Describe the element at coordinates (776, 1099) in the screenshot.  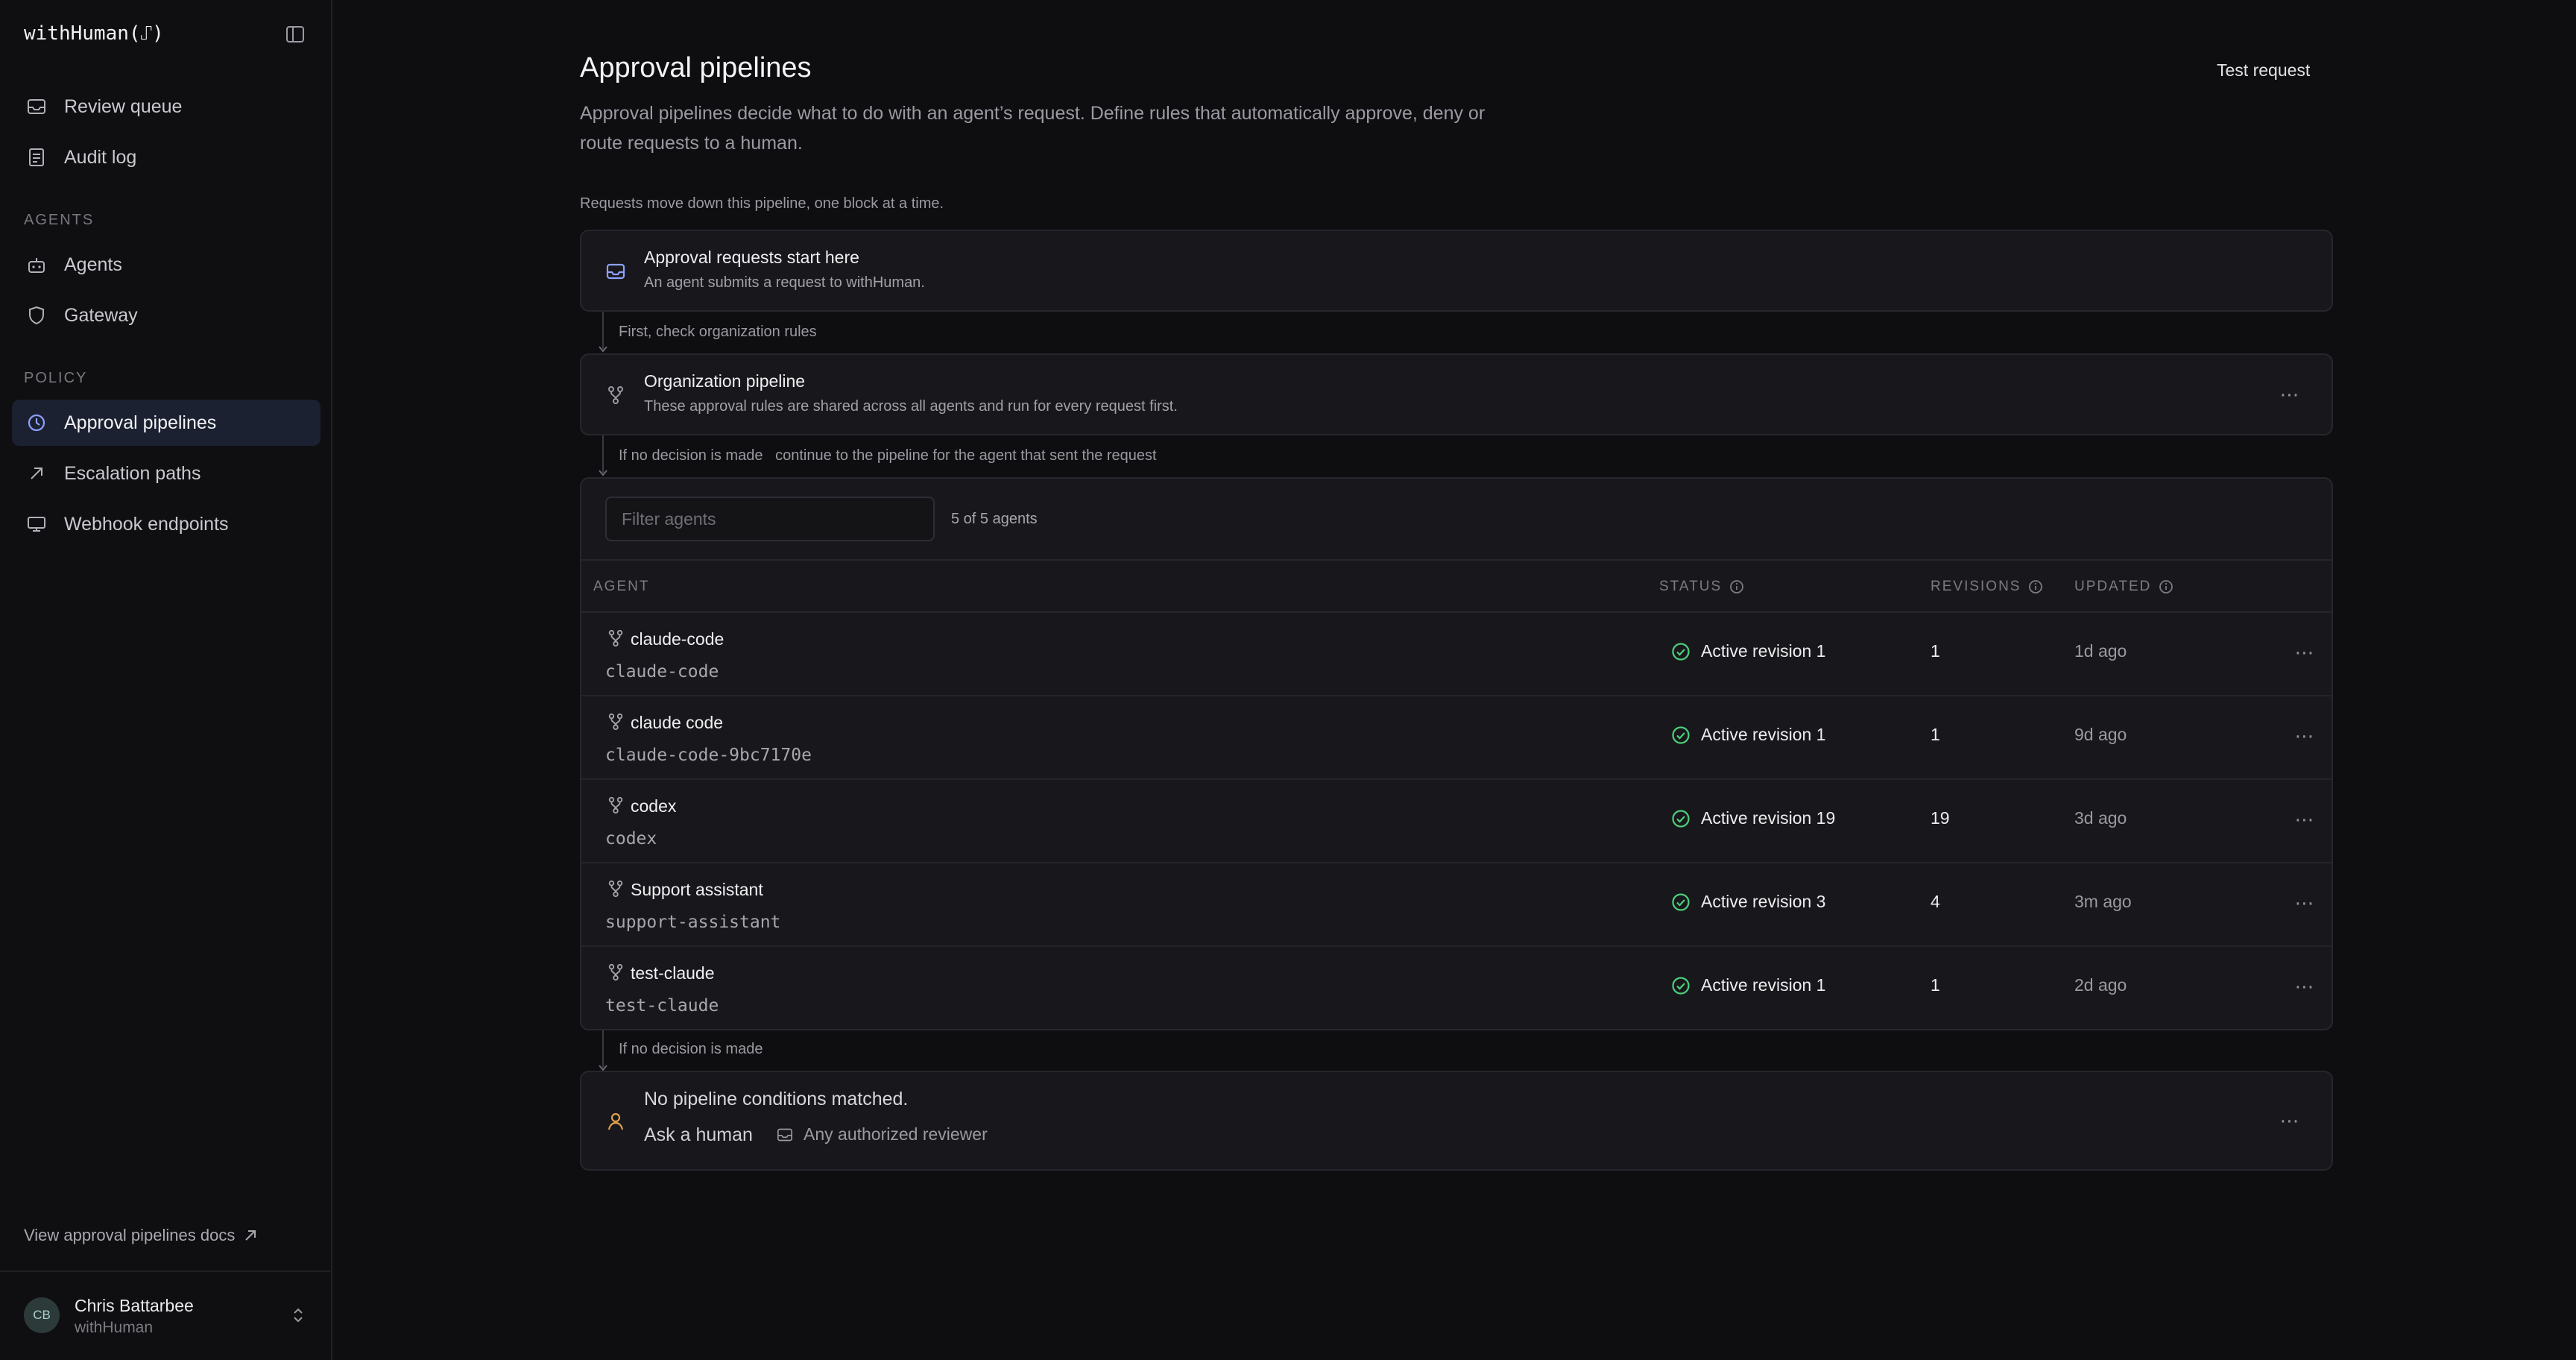
I see `fallback-title: No pipeline conditions matched.` at that location.